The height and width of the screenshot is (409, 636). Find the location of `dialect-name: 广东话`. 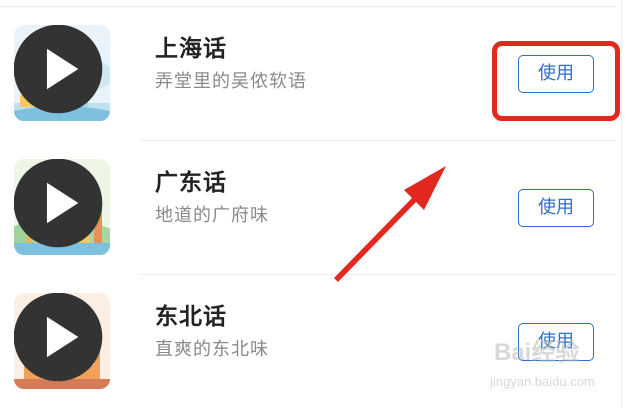

dialect-name: 广东话 is located at coordinates (191, 183).